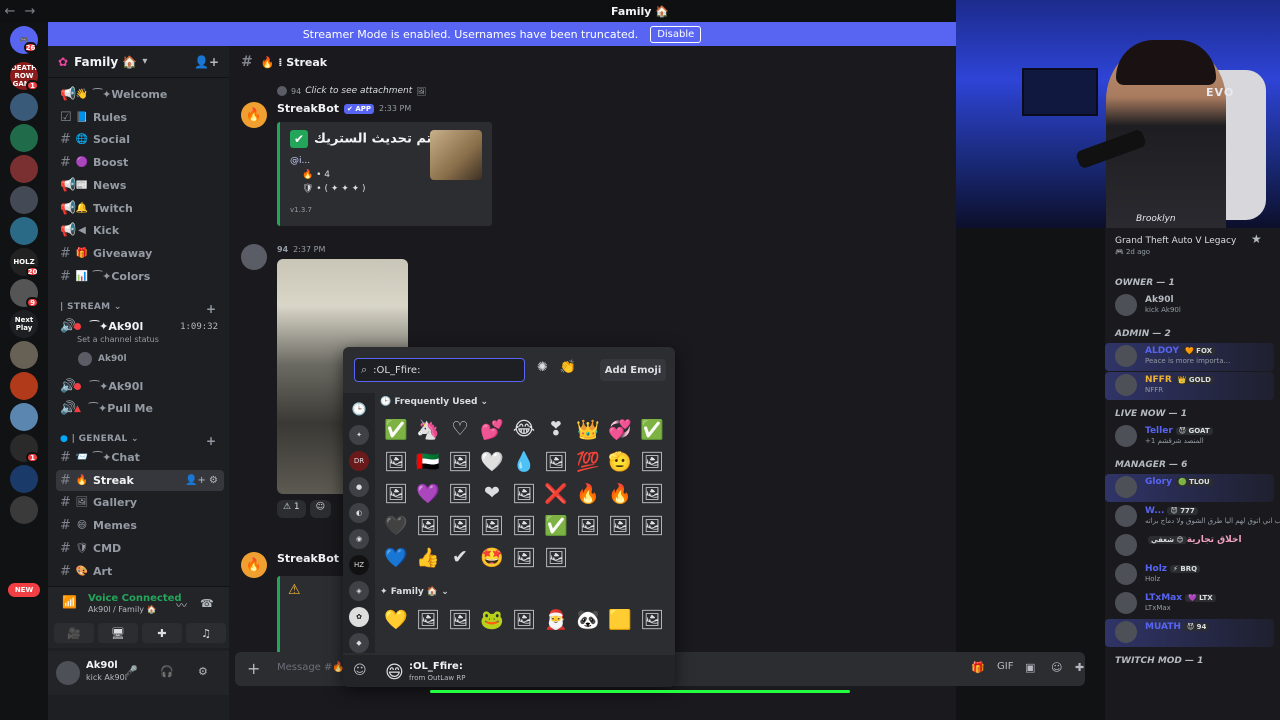 Image resolution: width=1280 pixels, height=720 pixels. I want to click on emoji-cell: 🤍, so click(492, 461).